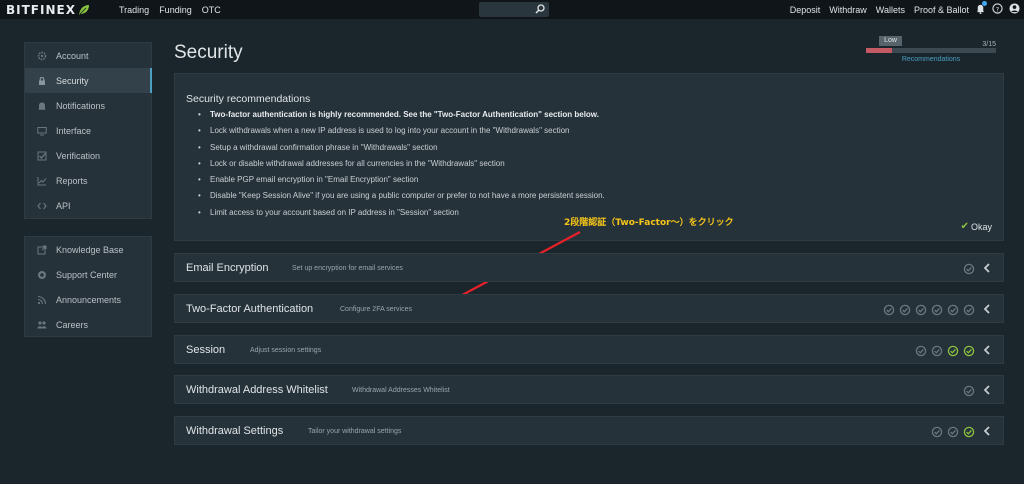 The height and width of the screenshot is (484, 1024). Describe the element at coordinates (42, 205) in the screenshot. I see `code-icon` at that location.